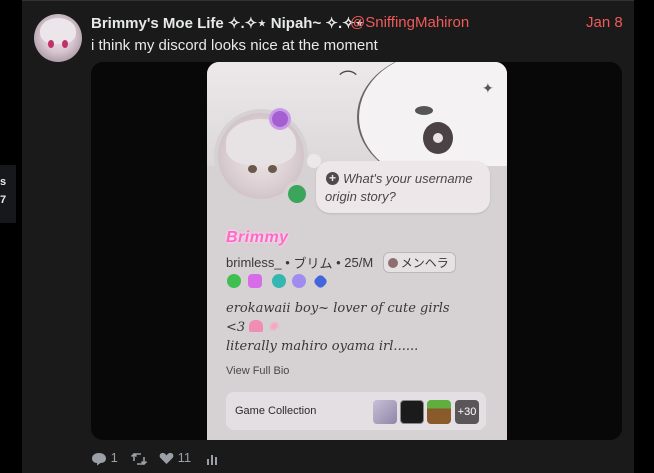 This screenshot has width=654, height=473. I want to click on post-date: Jan 8, so click(604, 22).